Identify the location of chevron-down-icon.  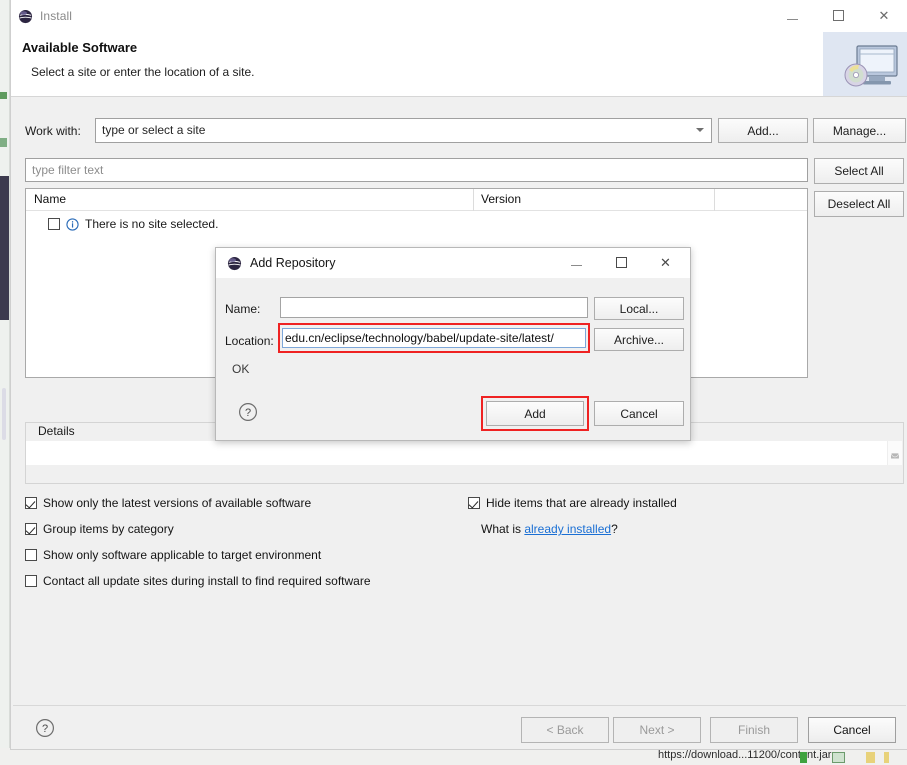
(700, 130).